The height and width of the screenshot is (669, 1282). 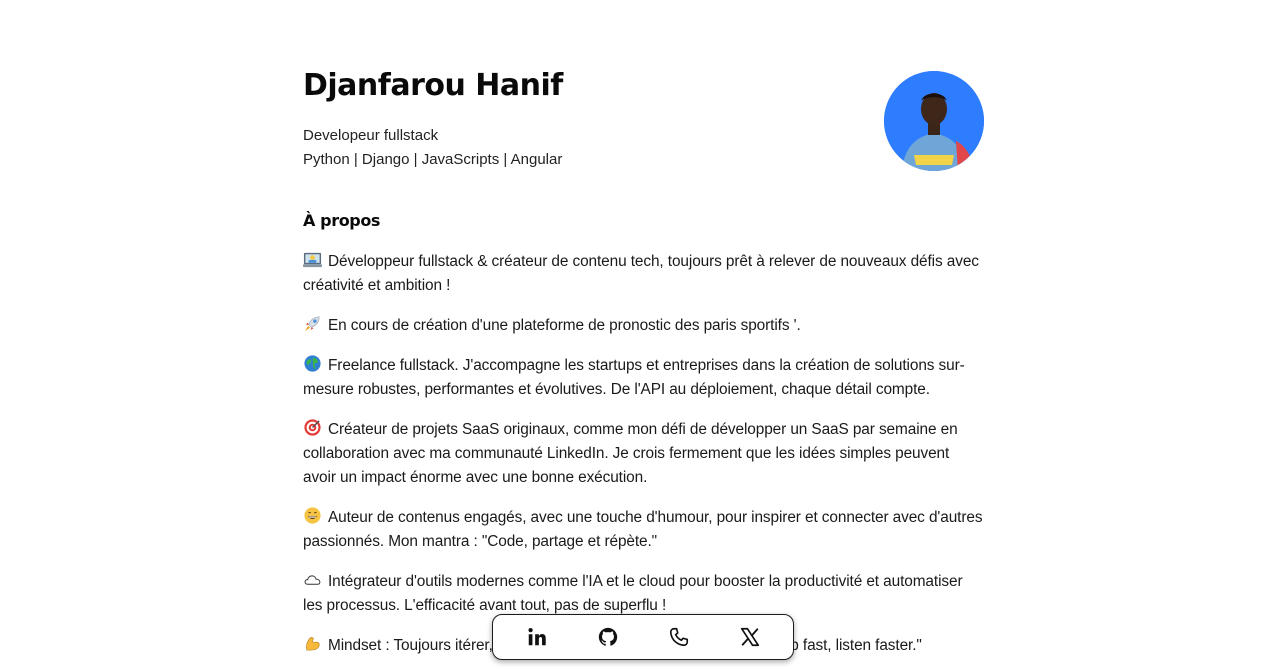 I want to click on social-dock, so click(x=643, y=637).